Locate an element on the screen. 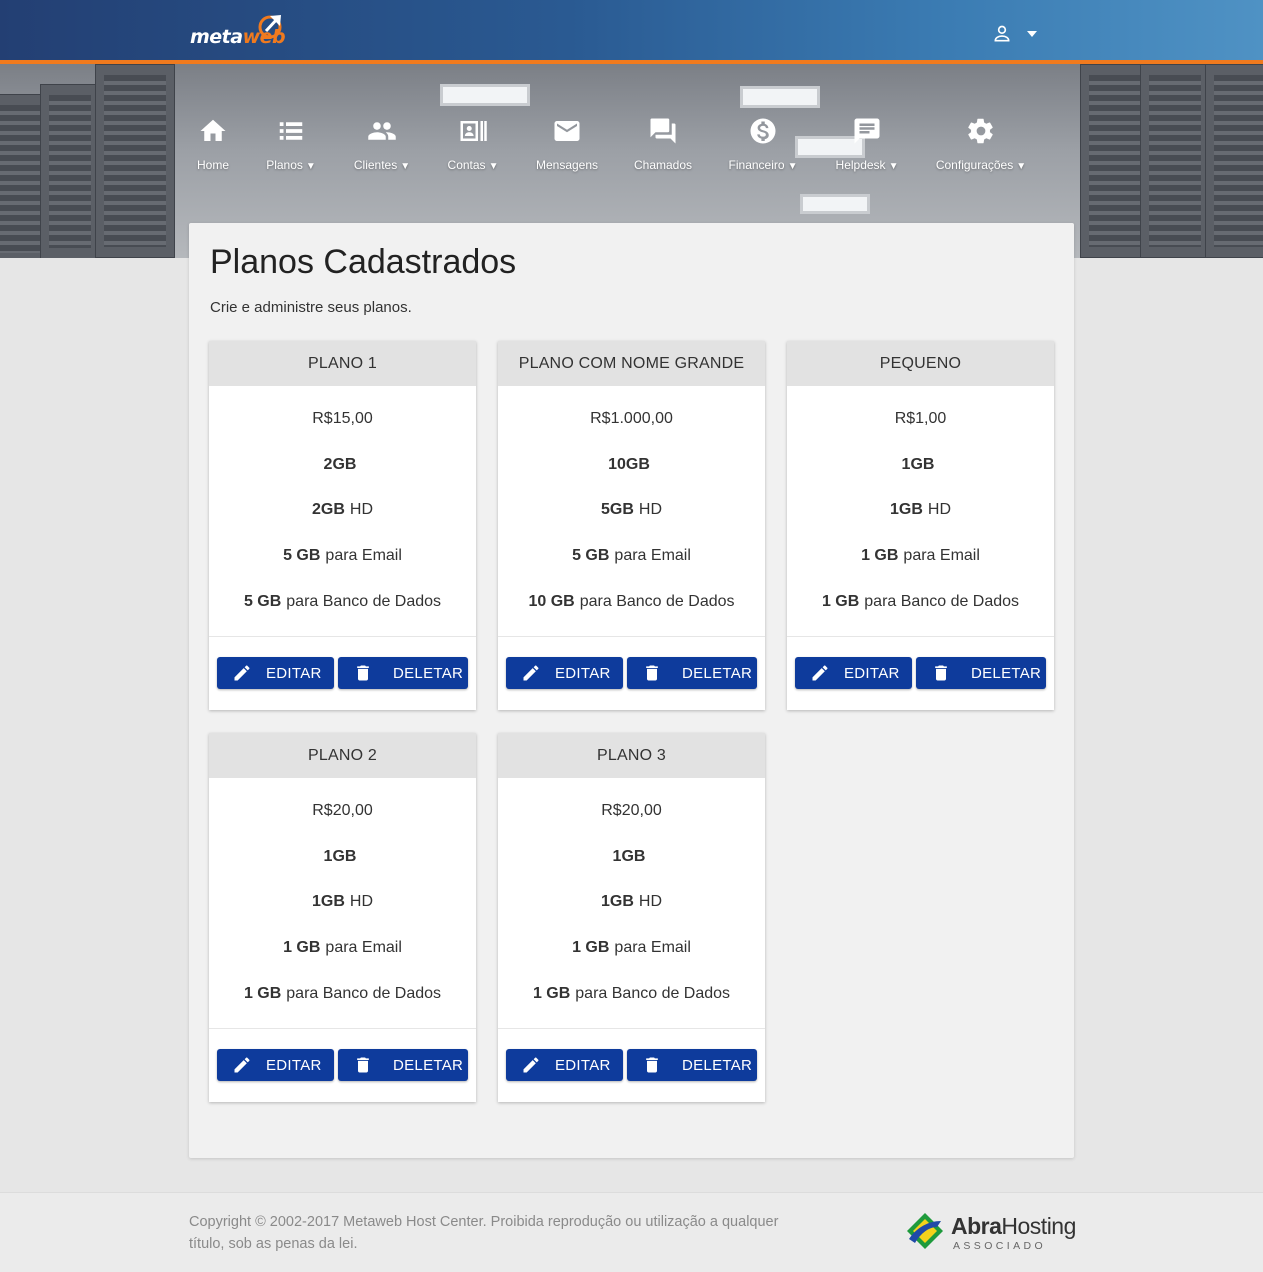  user-menu-button is located at coordinates (1024, 34).